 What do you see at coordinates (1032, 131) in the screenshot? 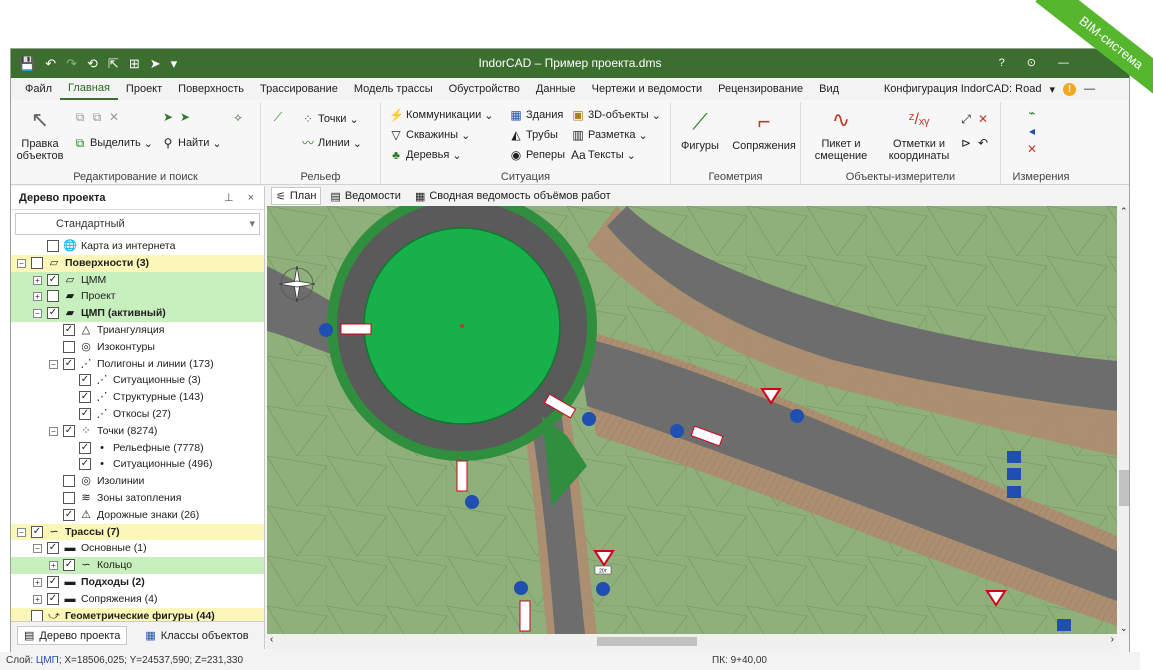
I see `measure-tool-2: ◂` at bounding box center [1032, 131].